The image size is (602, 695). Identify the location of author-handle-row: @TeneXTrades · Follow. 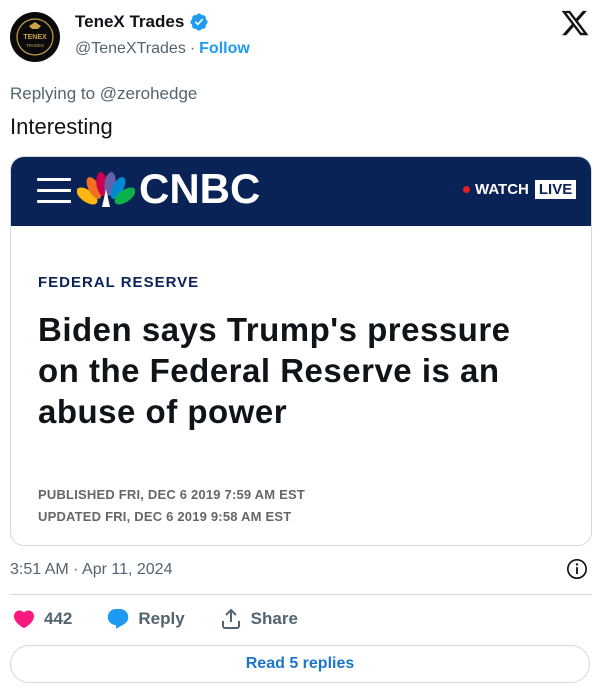
(162, 49).